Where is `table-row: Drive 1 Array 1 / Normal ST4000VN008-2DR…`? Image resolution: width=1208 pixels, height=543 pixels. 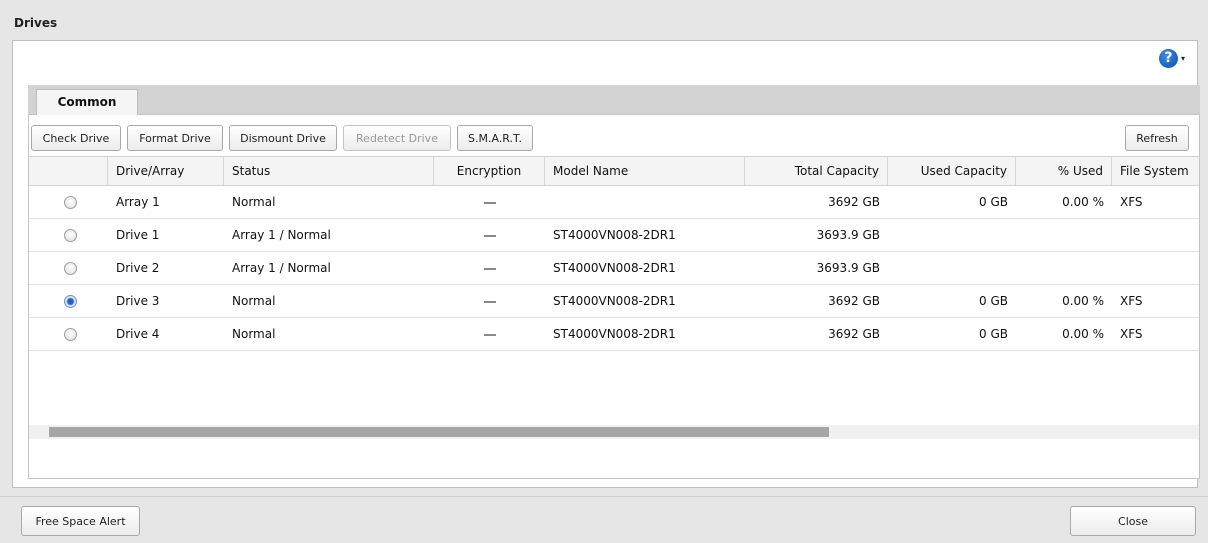
table-row: Drive 1 Array 1 / Normal ST4000VN008-2DR… is located at coordinates (614, 235).